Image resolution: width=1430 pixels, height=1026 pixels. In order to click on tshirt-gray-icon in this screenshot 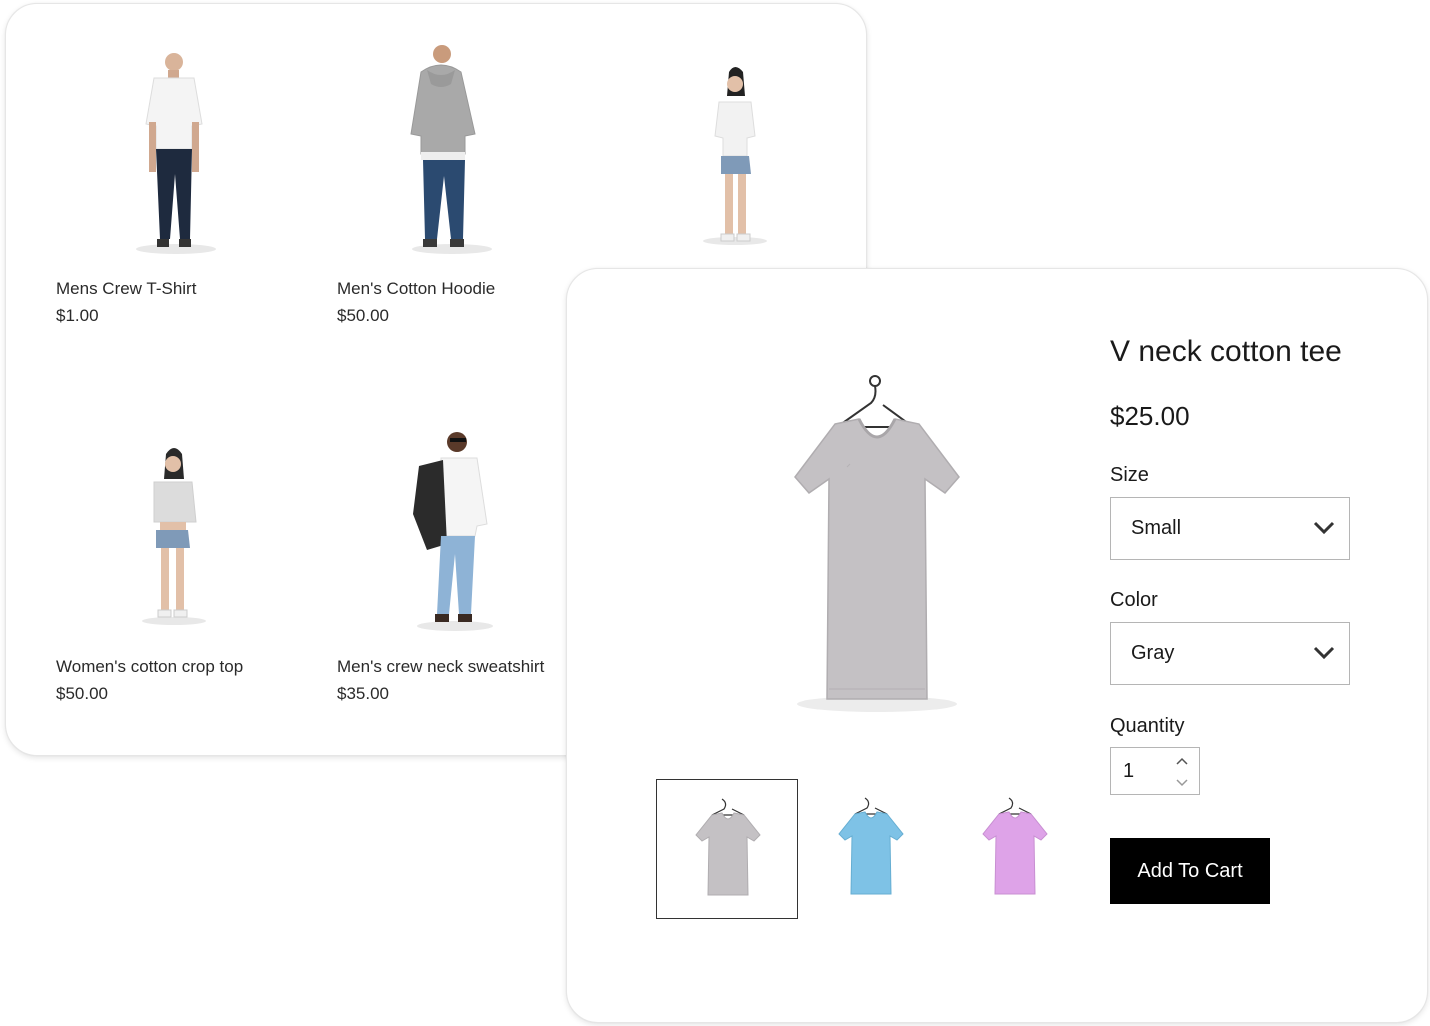, I will do `click(728, 847)`.